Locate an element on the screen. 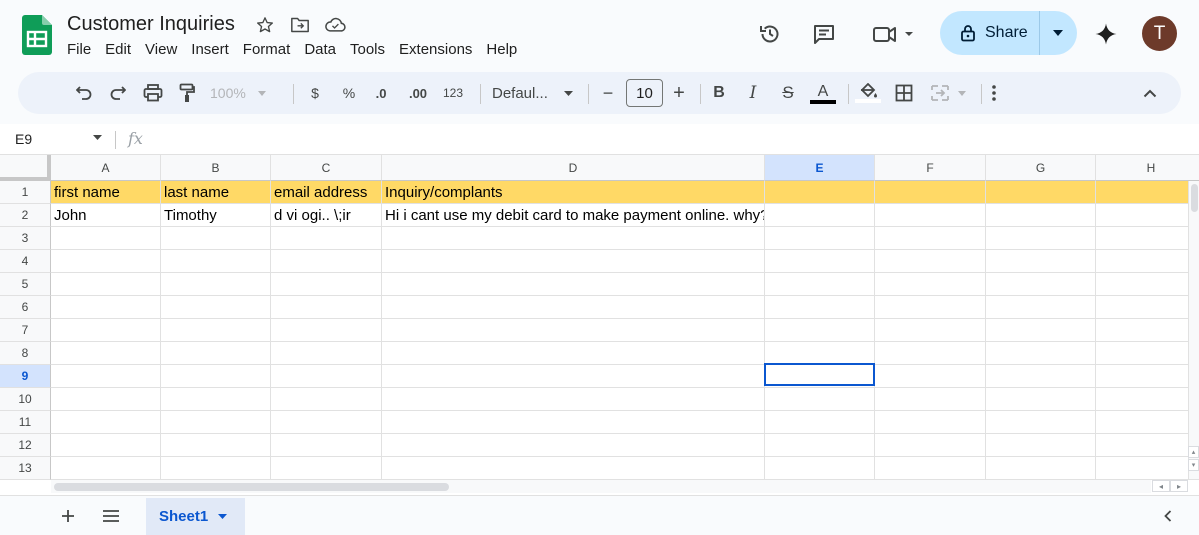 The width and height of the screenshot is (1199, 535). comments-icon is located at coordinates (824, 34).